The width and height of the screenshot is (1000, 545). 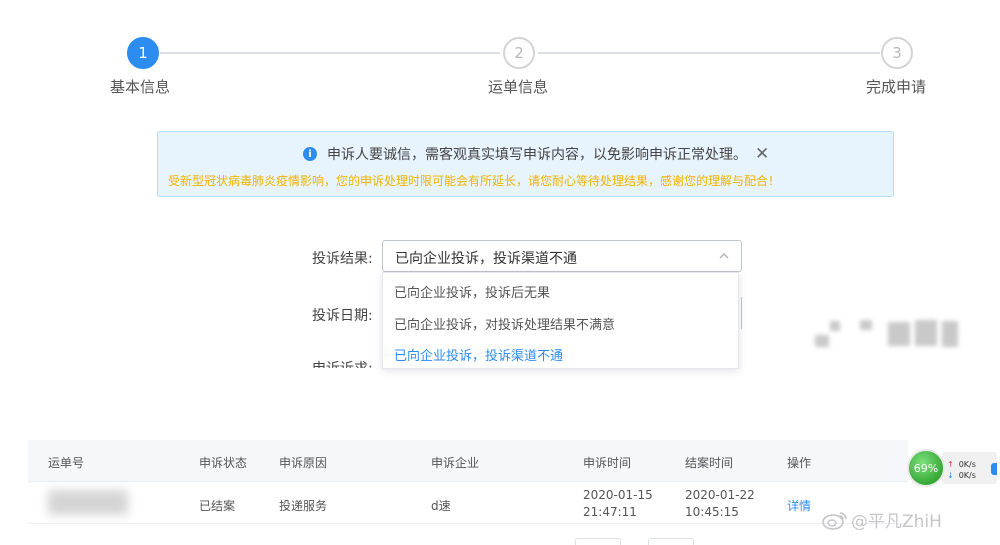 I want to click on dropdown-option-selected: 已向企业投诉，投诉渠道不通, so click(x=478, y=354).